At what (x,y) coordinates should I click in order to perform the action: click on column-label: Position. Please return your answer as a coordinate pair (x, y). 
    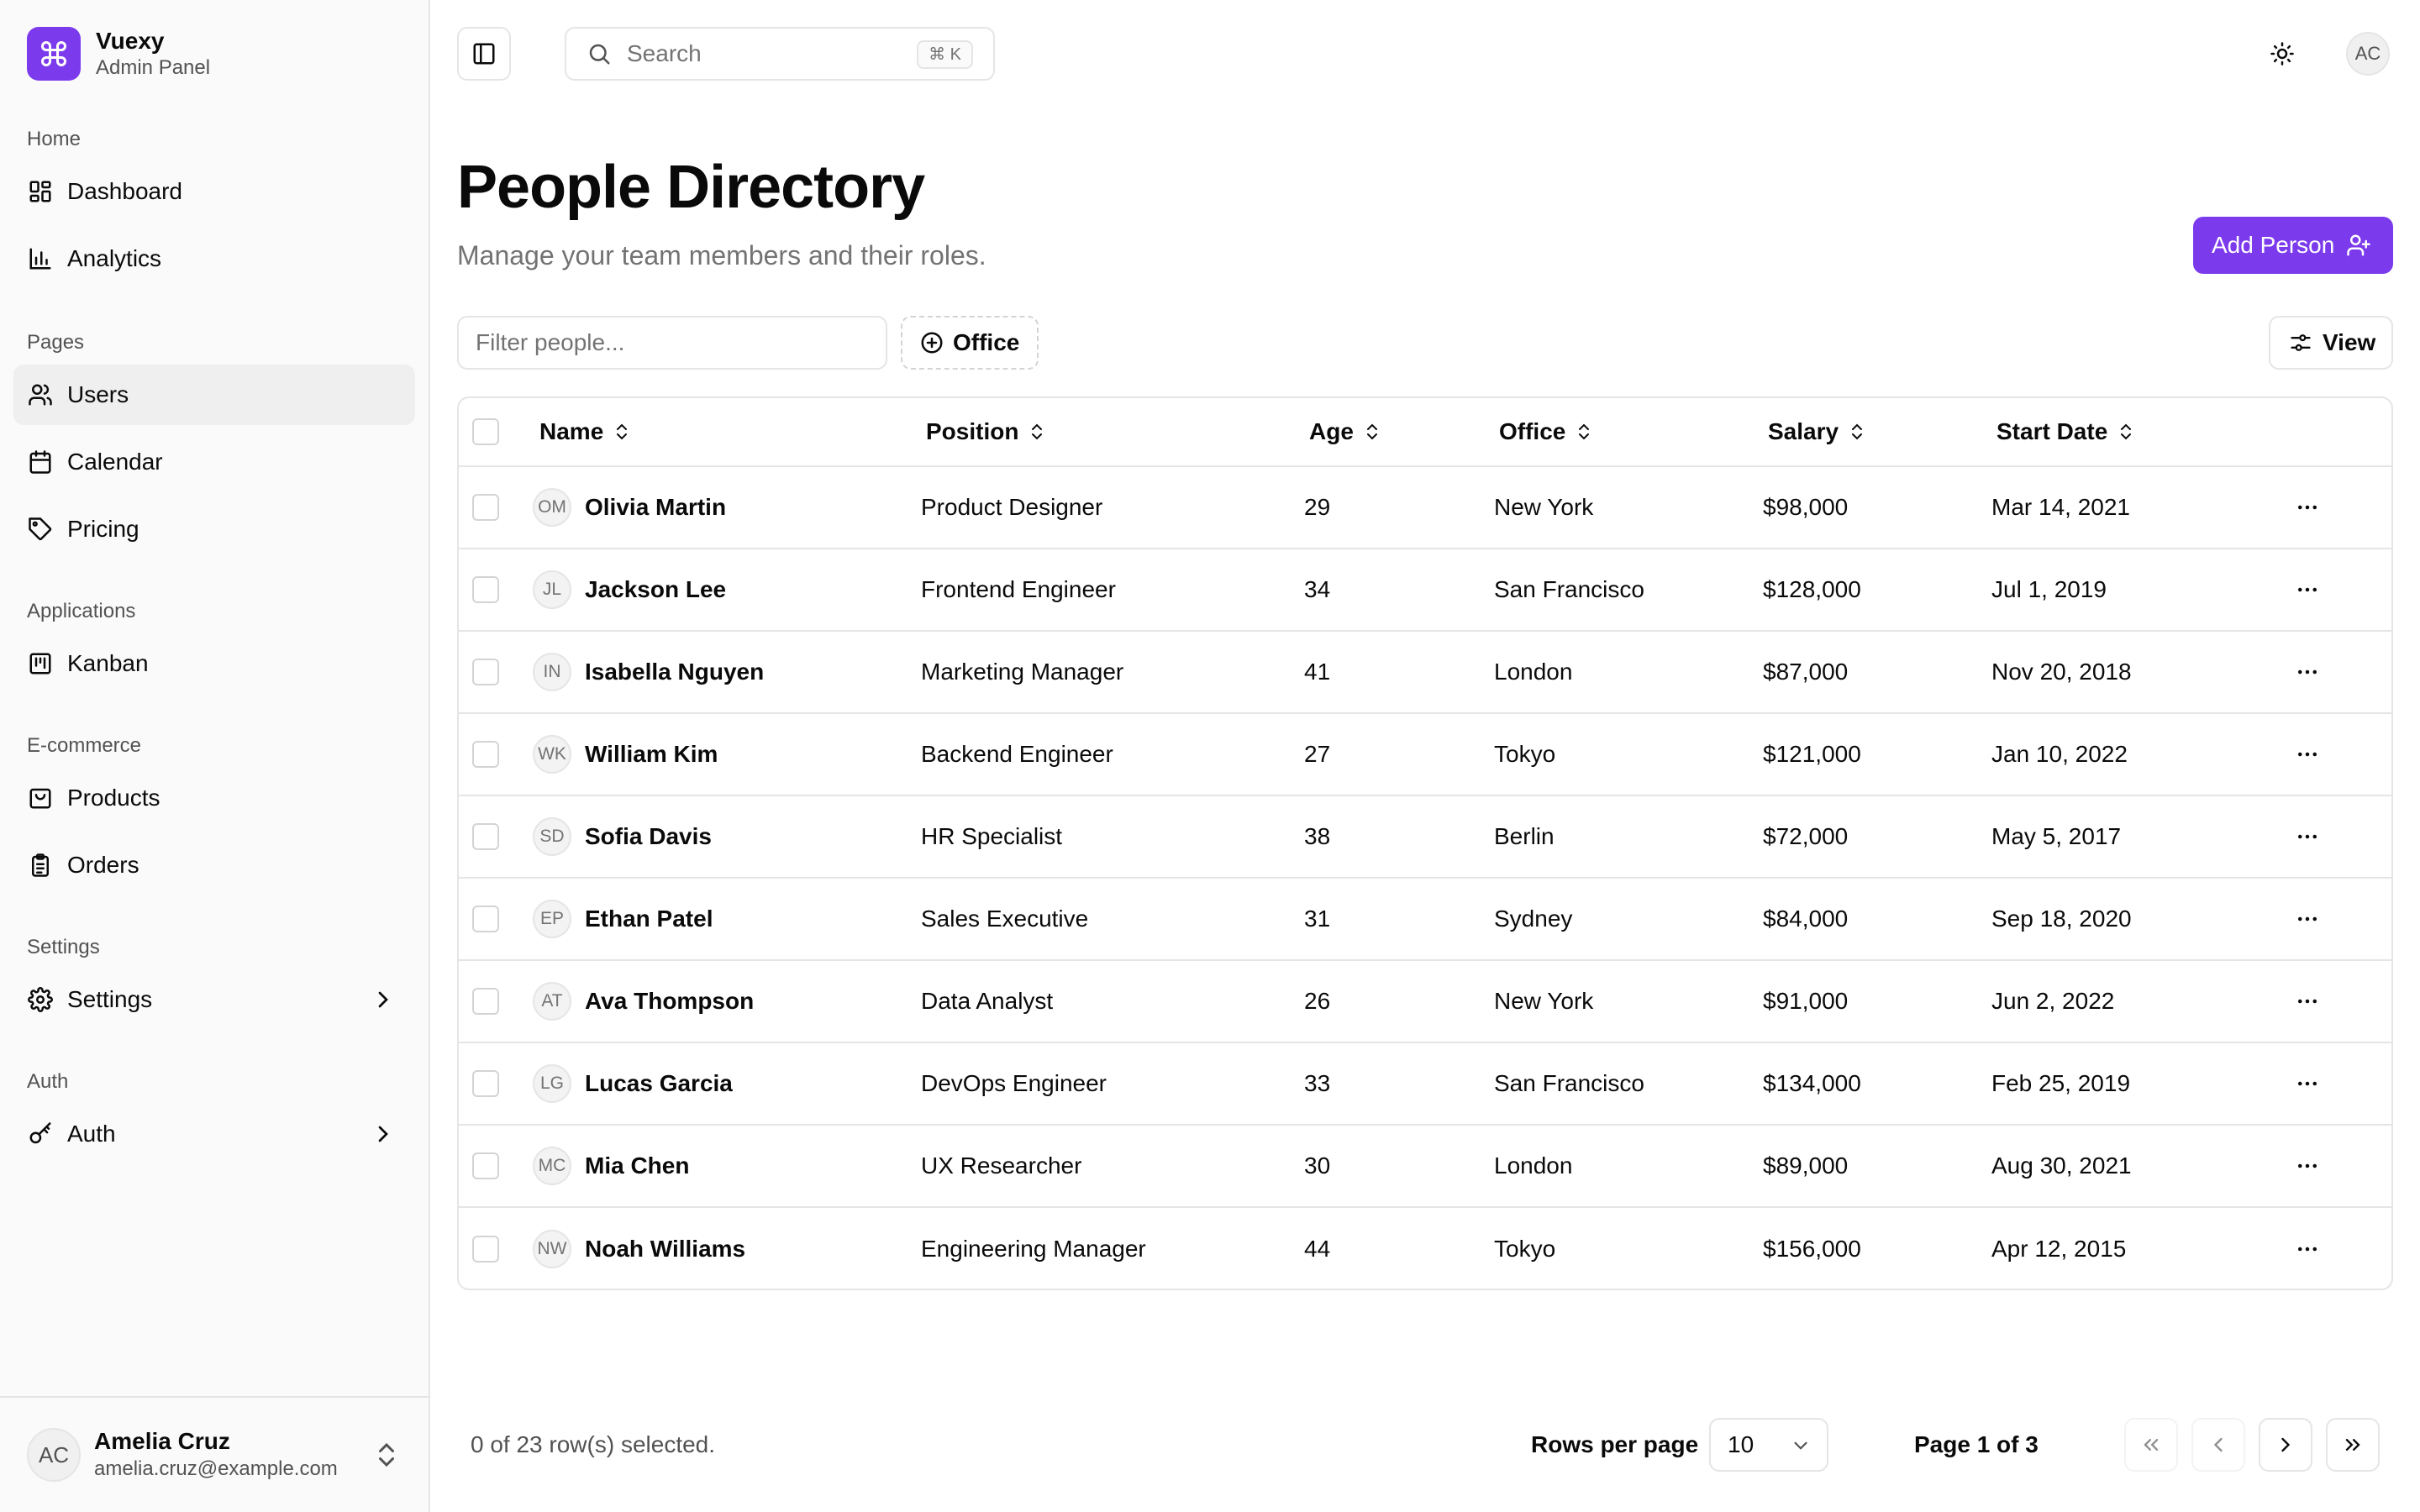
    Looking at the image, I should click on (972, 431).